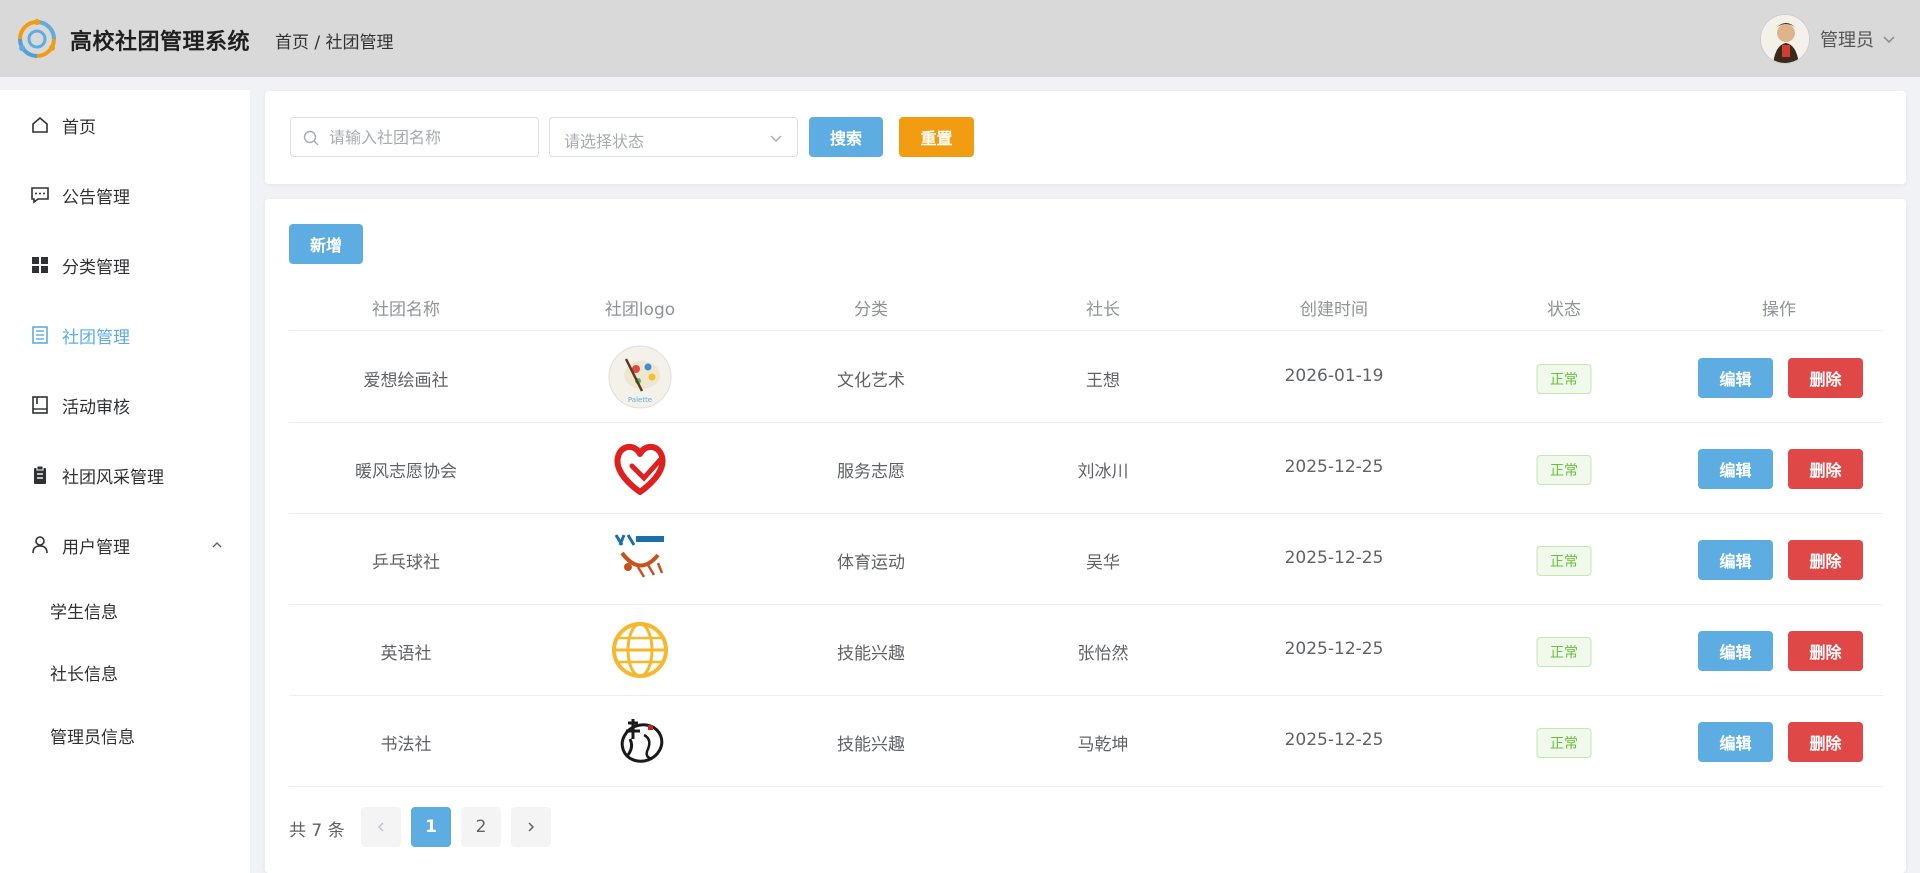 This screenshot has height=873, width=1920. Describe the element at coordinates (40, 405) in the screenshot. I see `book-icon` at that location.